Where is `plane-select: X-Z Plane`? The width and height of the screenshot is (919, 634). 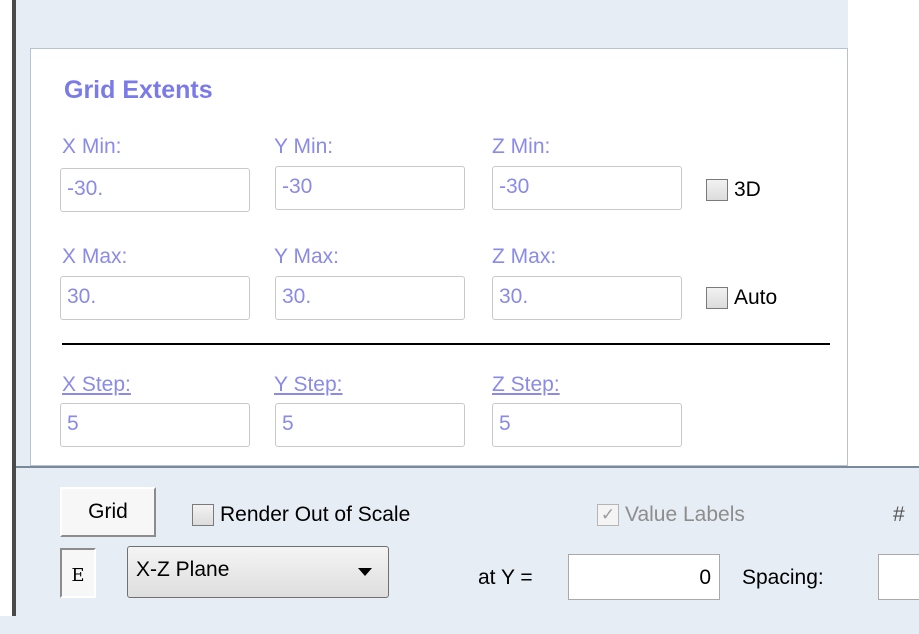
plane-select: X-Z Plane is located at coordinates (258, 572).